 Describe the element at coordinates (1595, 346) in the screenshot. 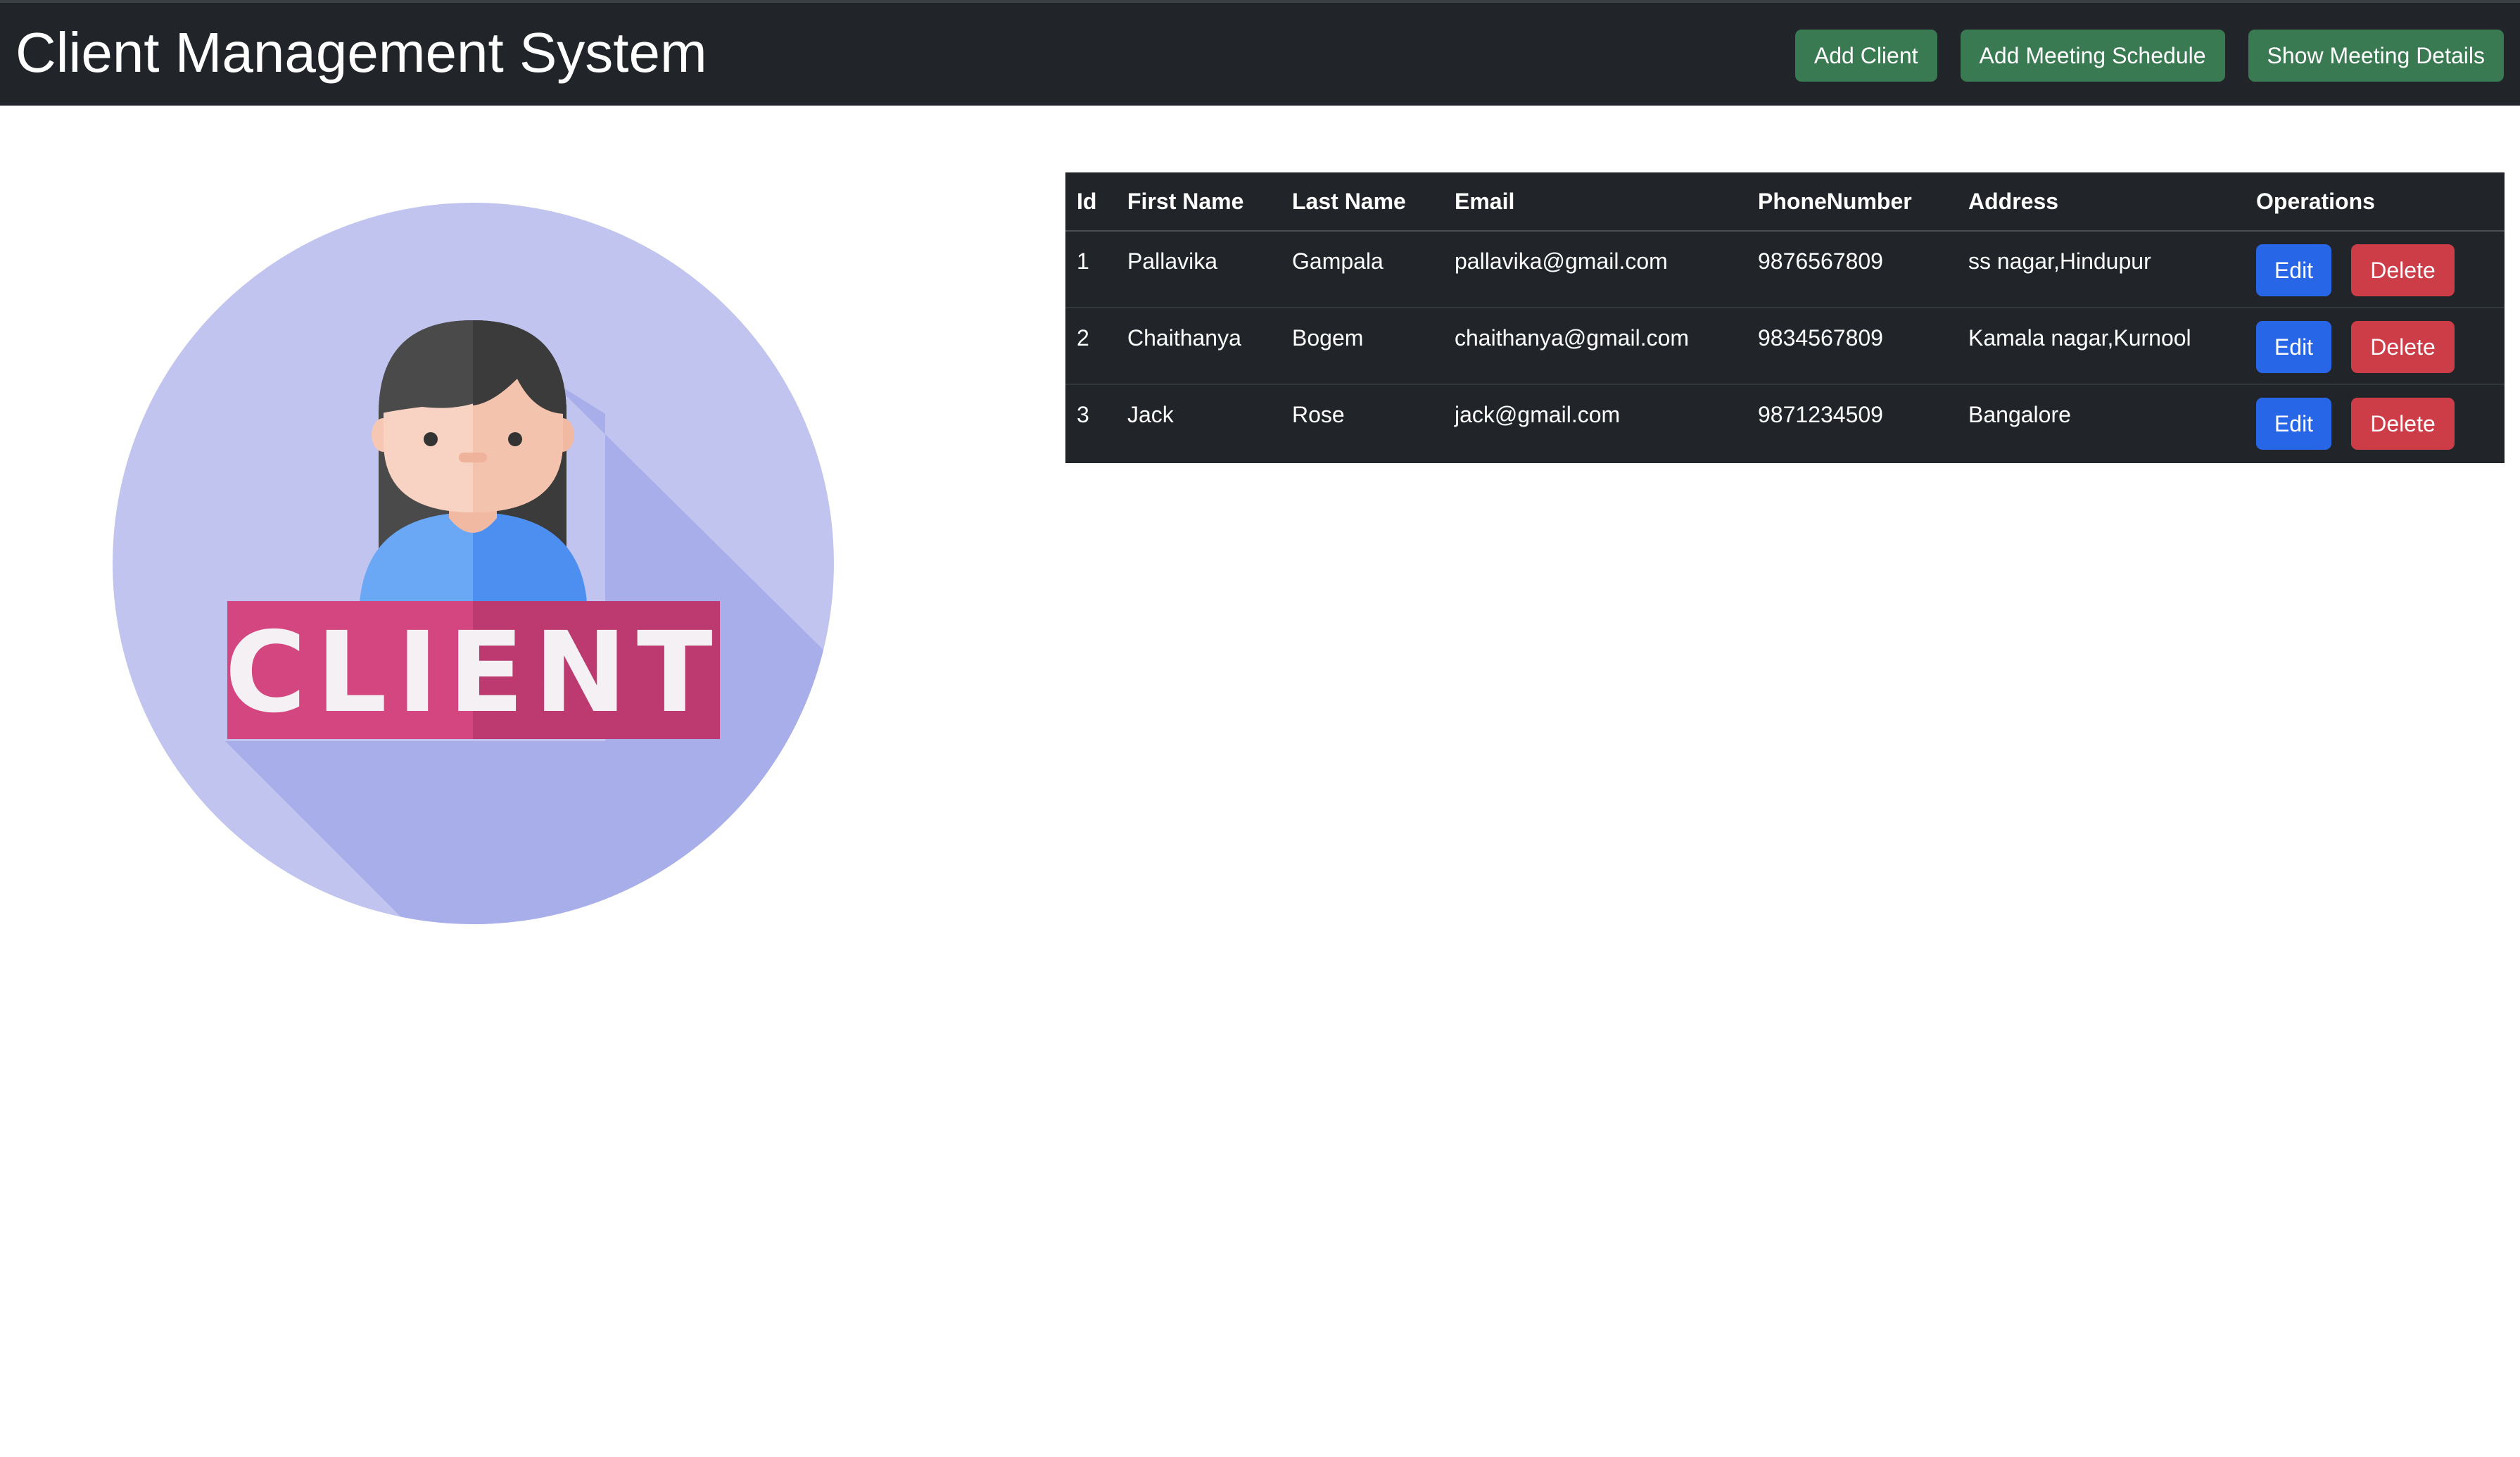

I see `cell-email: chaithanya@gmail.com` at that location.